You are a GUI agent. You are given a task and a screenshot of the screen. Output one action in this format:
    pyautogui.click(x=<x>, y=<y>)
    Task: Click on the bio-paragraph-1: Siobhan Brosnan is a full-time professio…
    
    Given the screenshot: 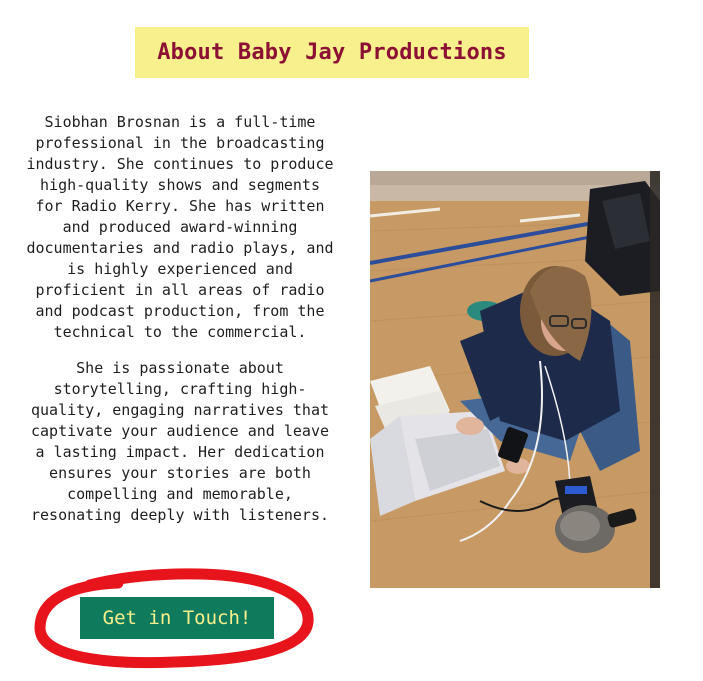 What is the action you would take?
    pyautogui.click(x=180, y=227)
    